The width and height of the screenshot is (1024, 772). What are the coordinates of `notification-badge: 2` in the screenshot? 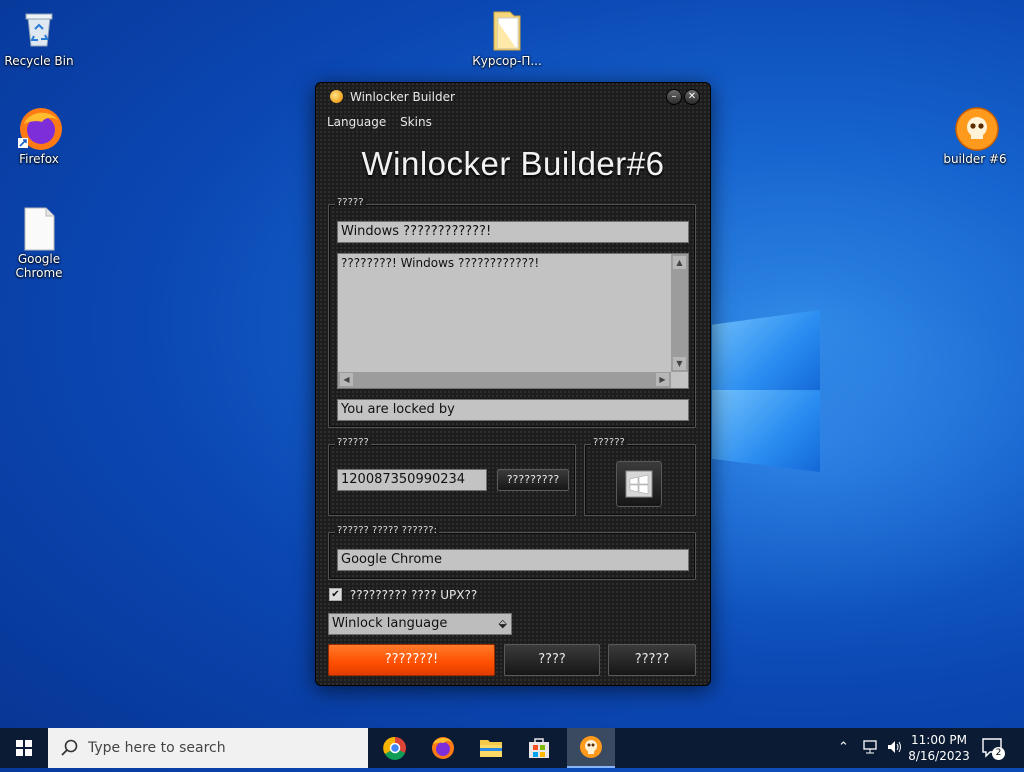 It's located at (998, 753).